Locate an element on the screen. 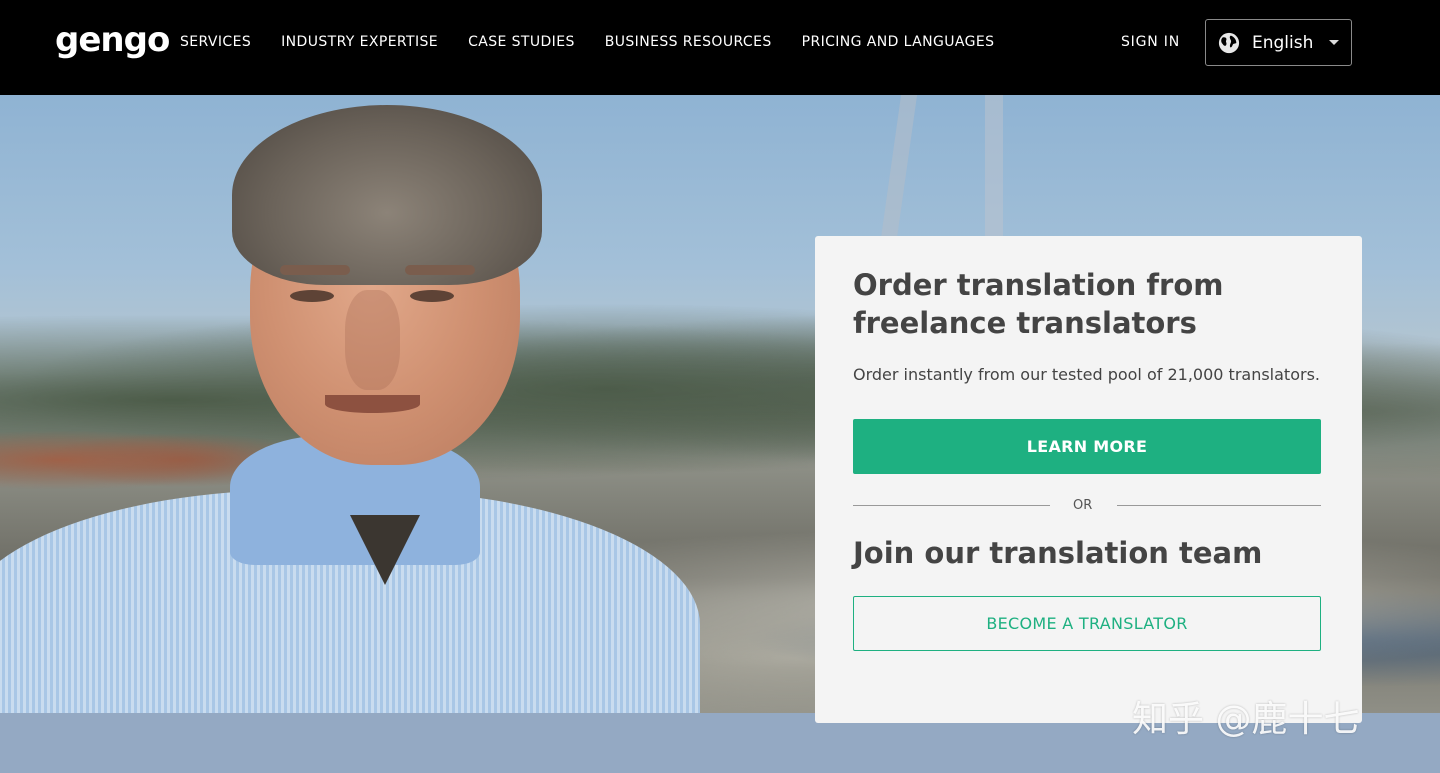  become-translator-button: BECOME A TRANSLATOR is located at coordinates (1087, 623).